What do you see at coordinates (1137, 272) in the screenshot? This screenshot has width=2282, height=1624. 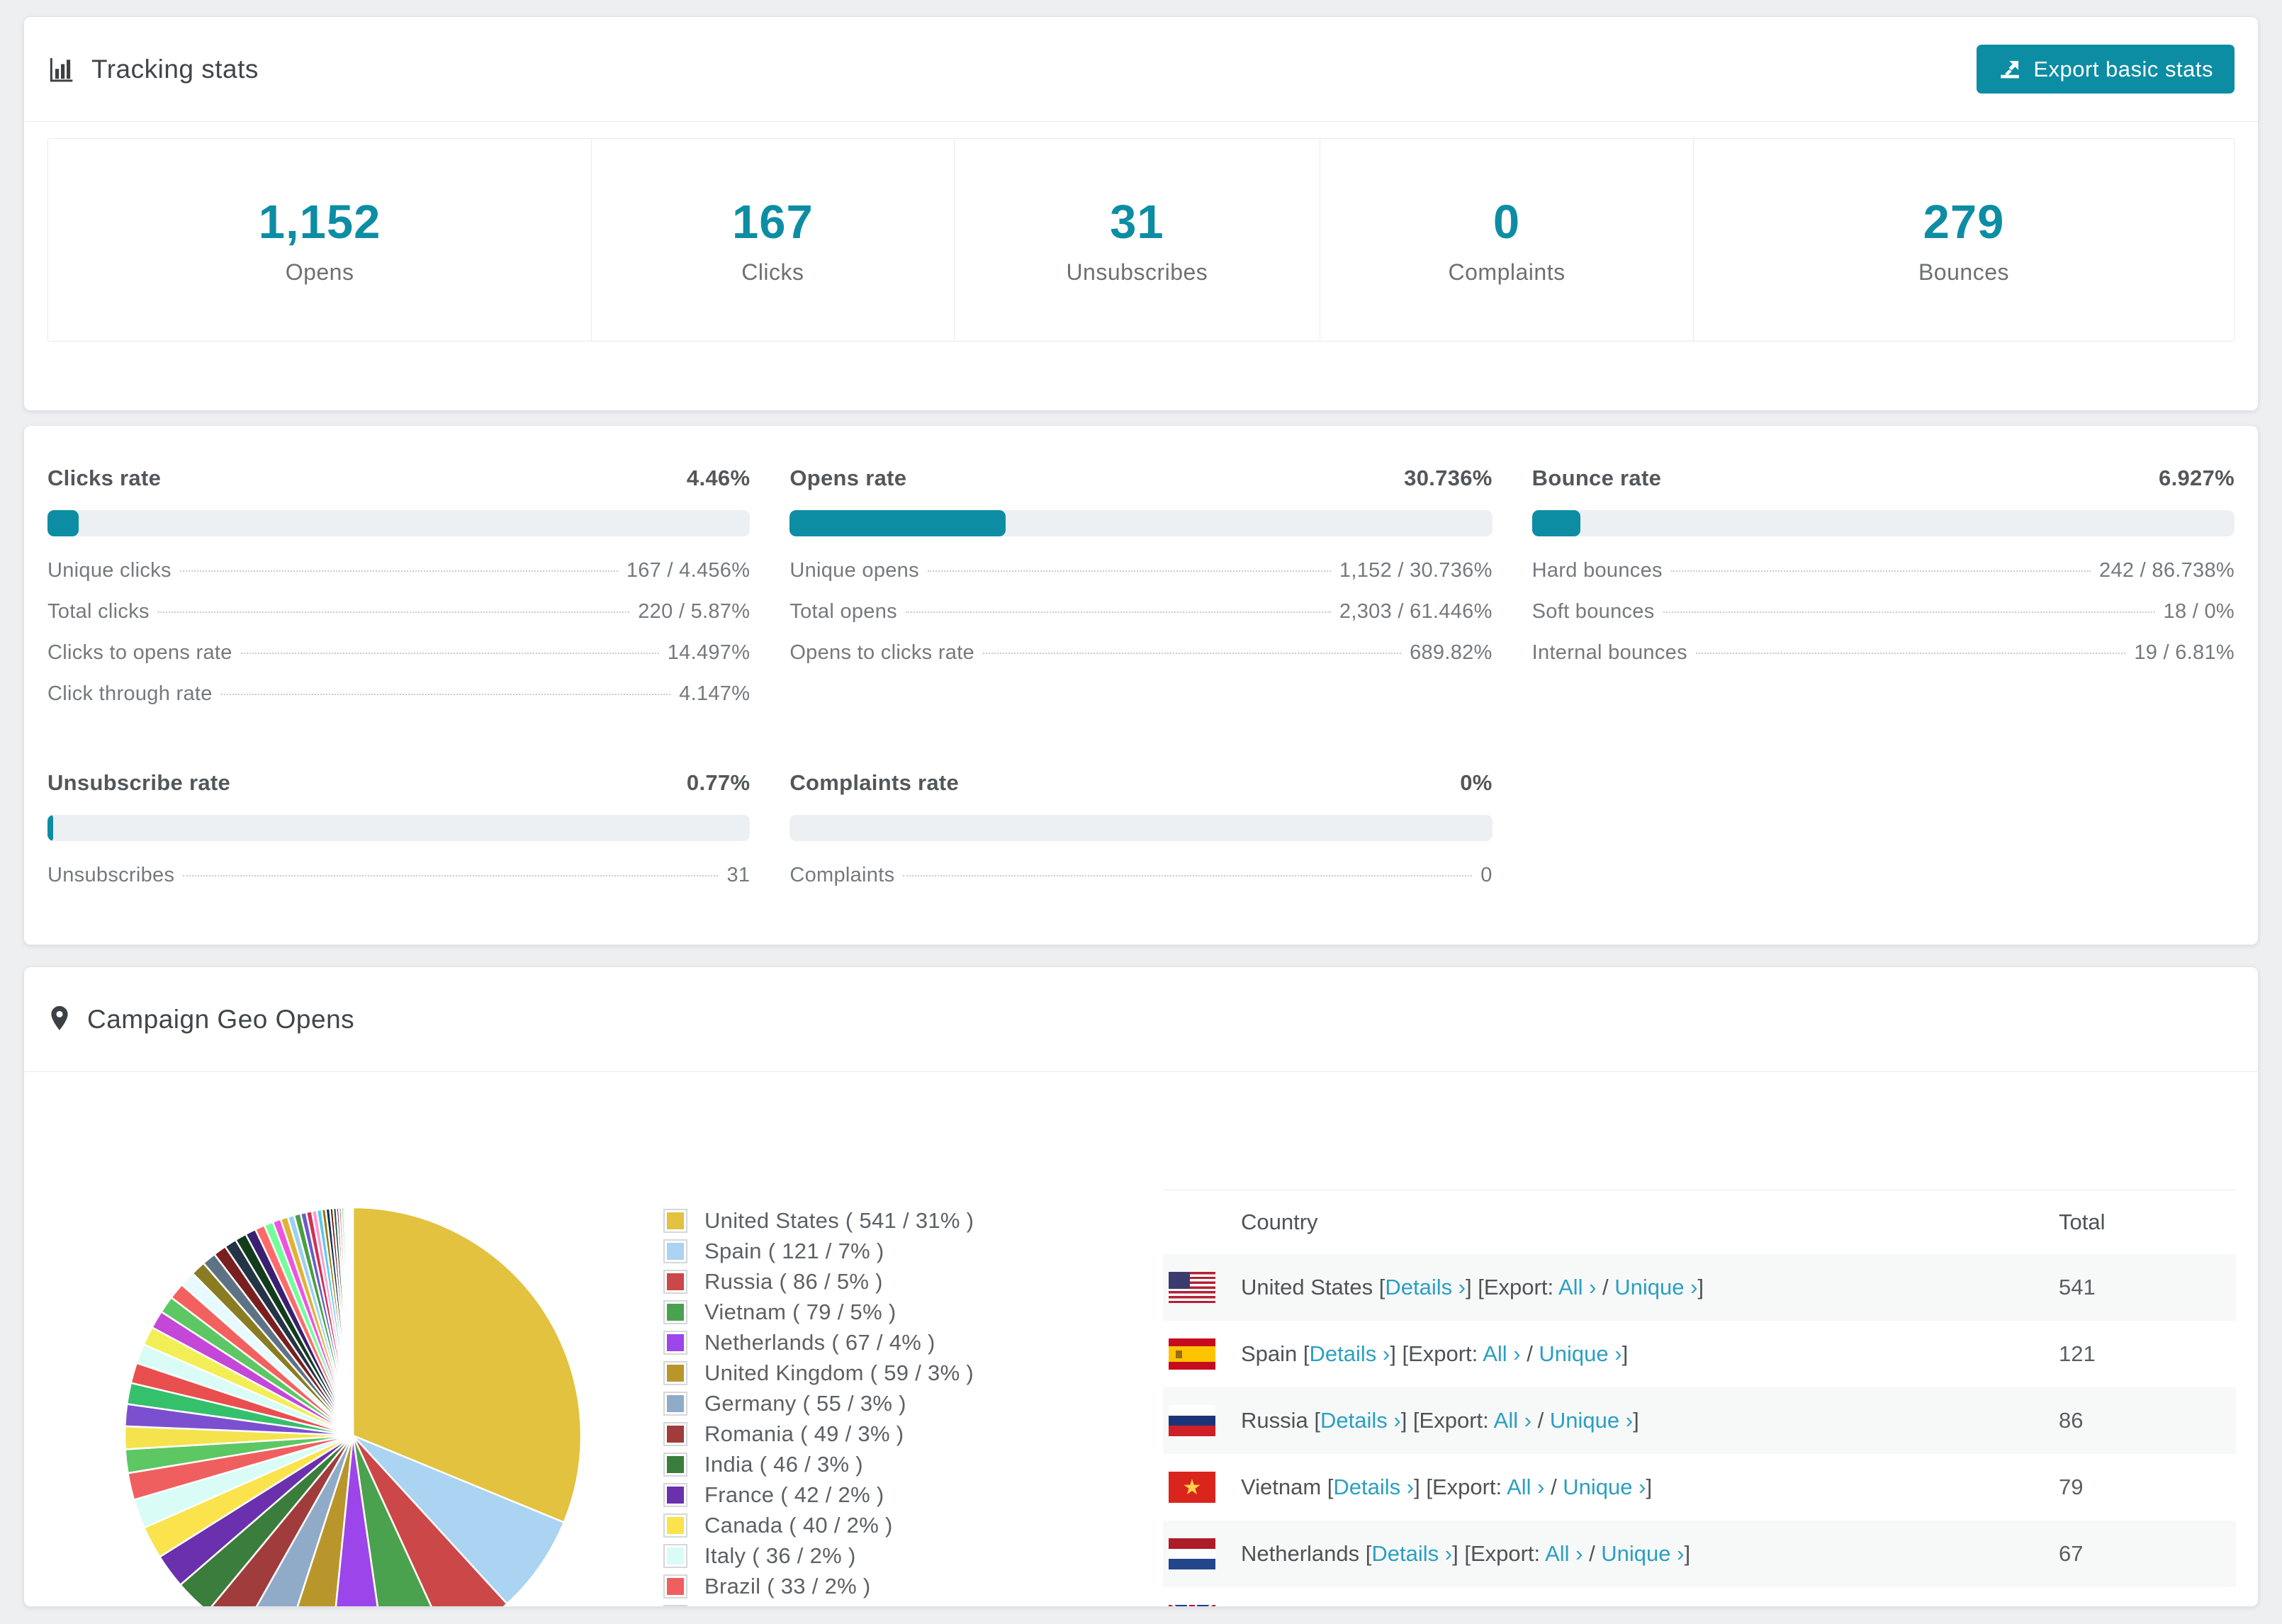 I see `stat-label: Unsubscribes` at bounding box center [1137, 272].